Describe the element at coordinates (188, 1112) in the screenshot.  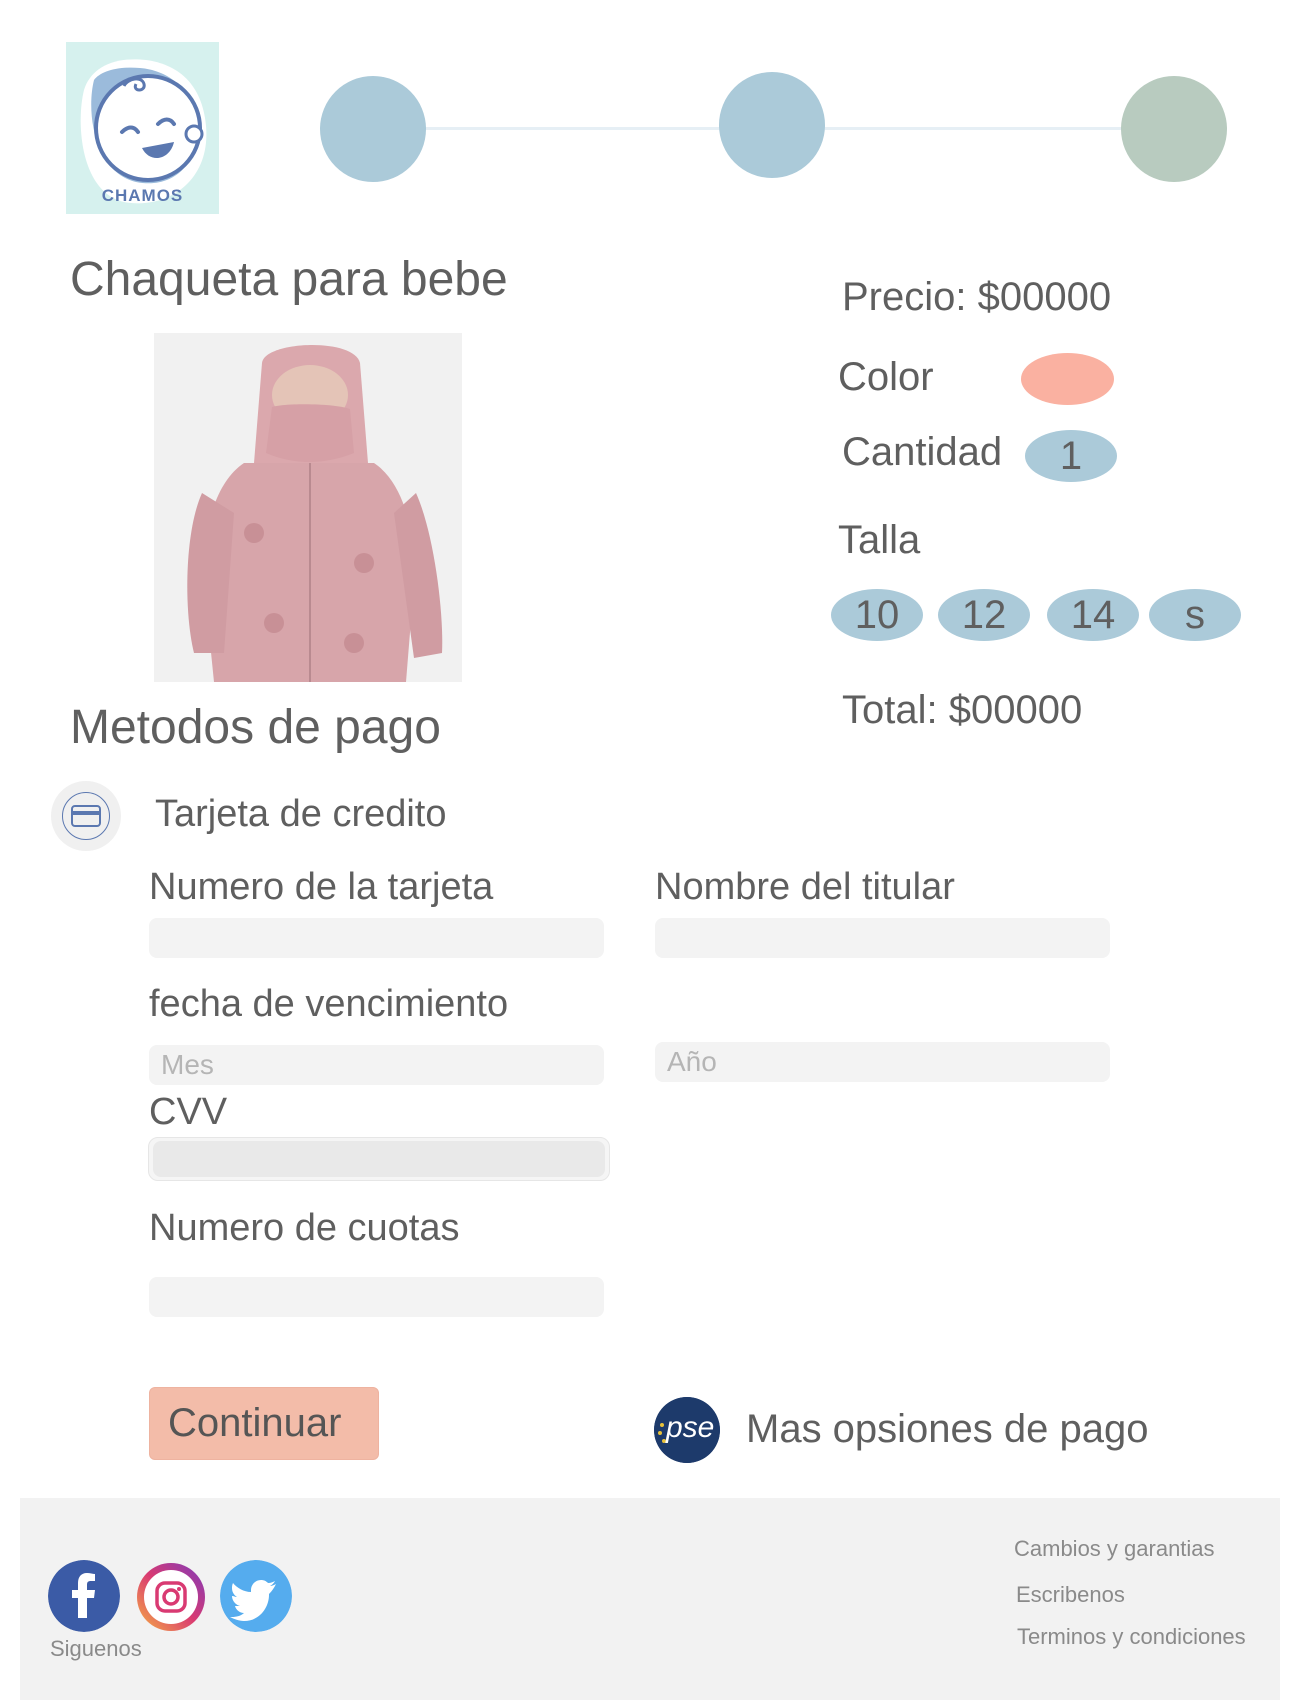
I see `cvv-label: CVV` at that location.